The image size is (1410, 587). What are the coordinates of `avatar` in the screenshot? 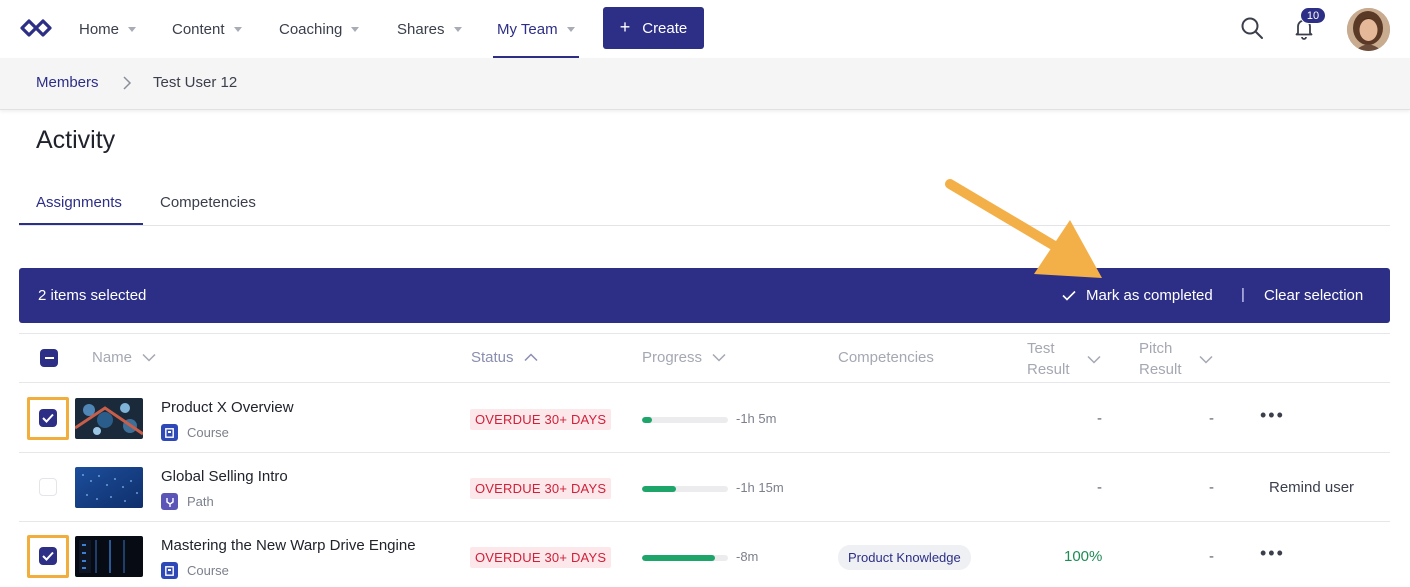 It's located at (1368, 29).